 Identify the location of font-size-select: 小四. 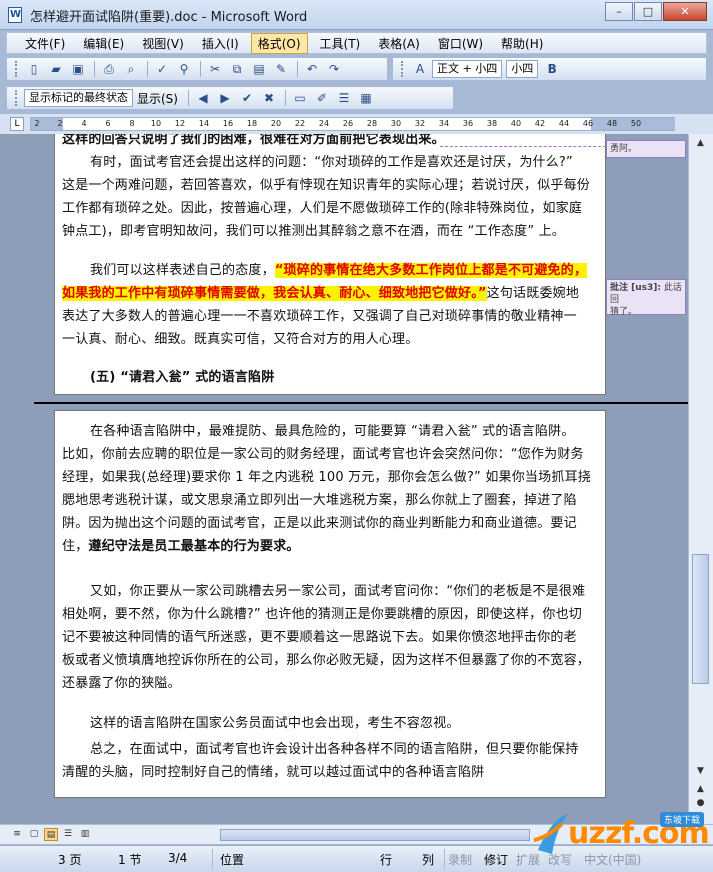
(522, 69).